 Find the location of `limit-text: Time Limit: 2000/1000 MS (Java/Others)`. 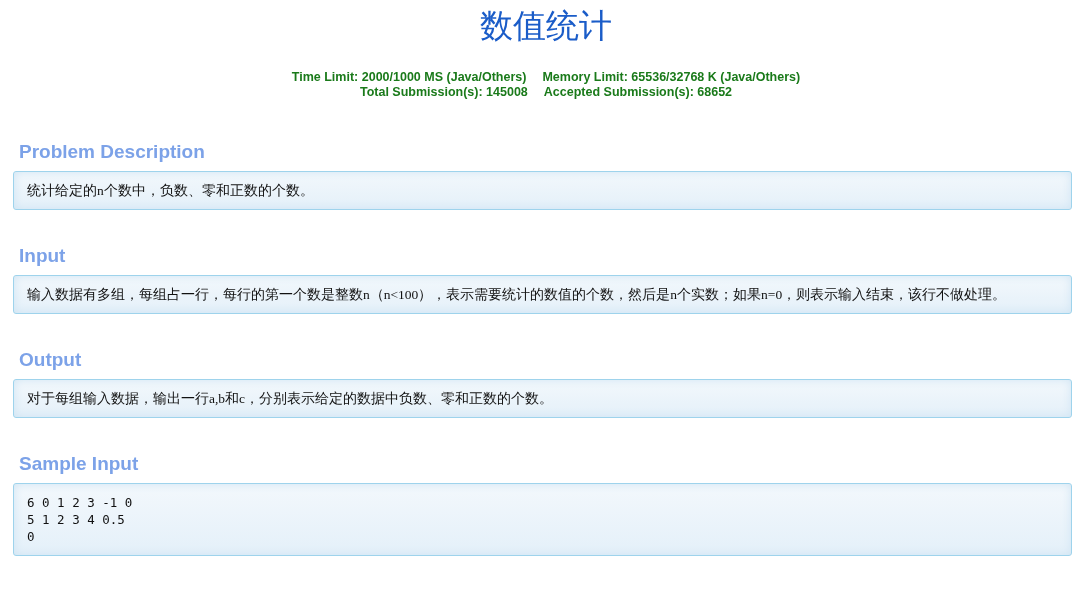

limit-text: Time Limit: 2000/1000 MS (Java/Others) is located at coordinates (409, 77).